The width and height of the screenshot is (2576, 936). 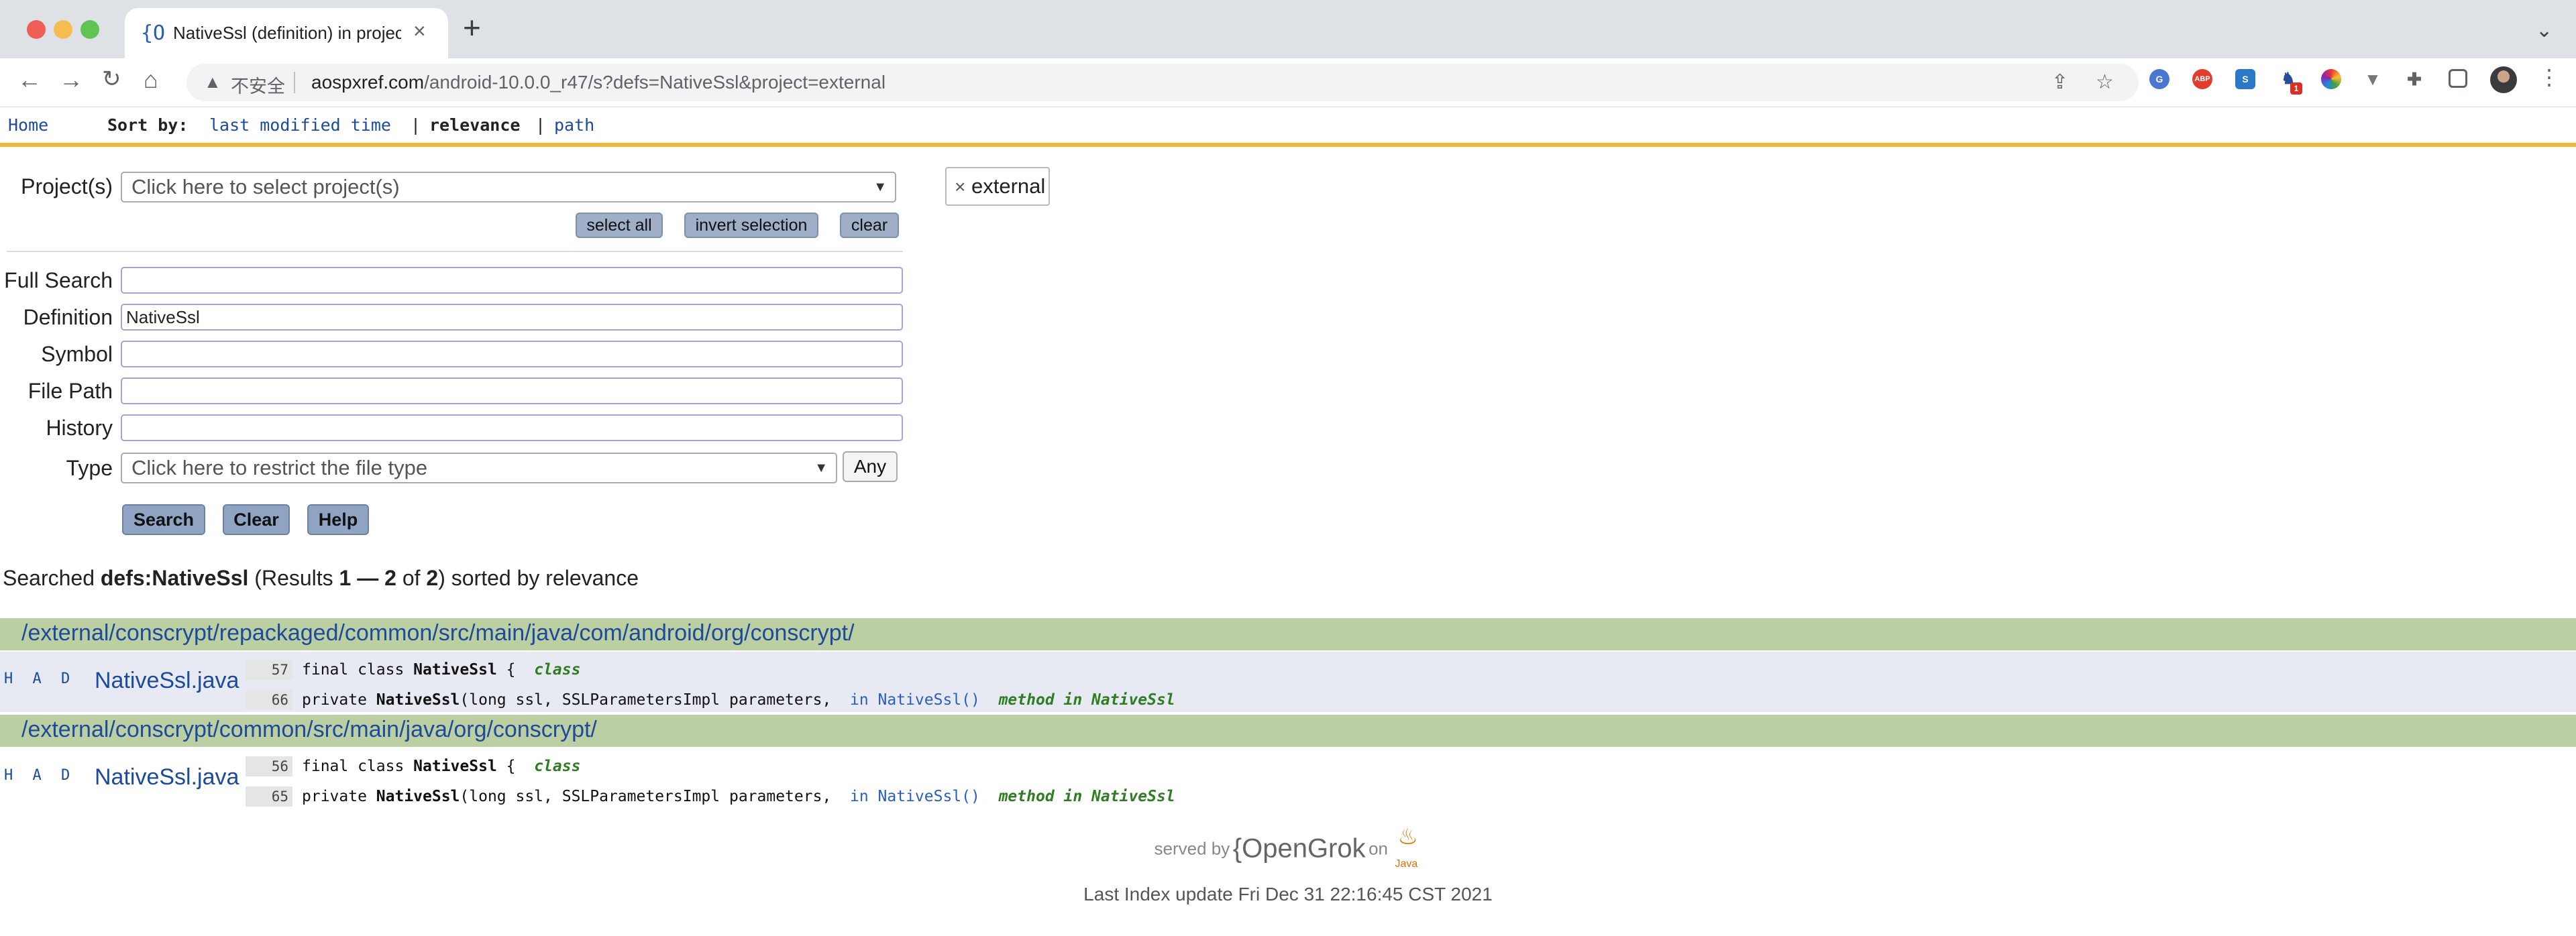 What do you see at coordinates (411, 578) in the screenshot?
I see `summary-of: of` at bounding box center [411, 578].